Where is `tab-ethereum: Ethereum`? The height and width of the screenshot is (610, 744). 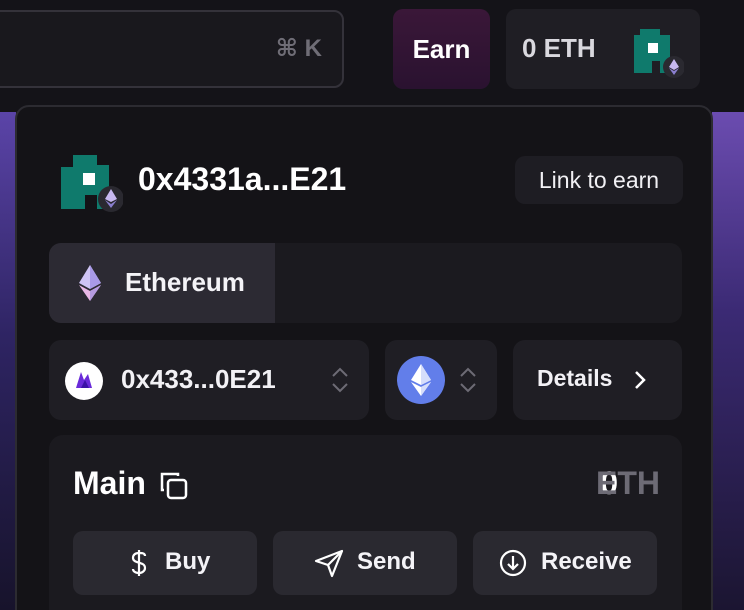 tab-ethereum: Ethereum is located at coordinates (162, 283).